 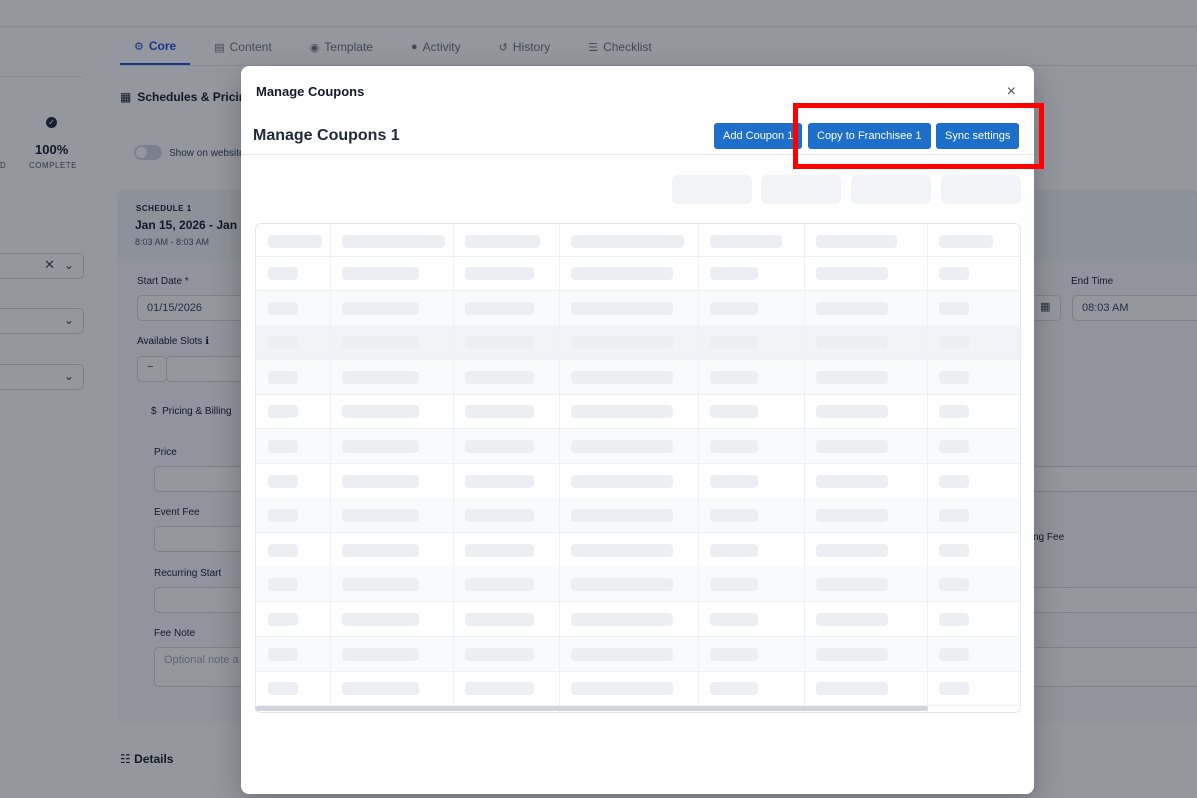 I want to click on table-header-row, so click(x=638, y=240).